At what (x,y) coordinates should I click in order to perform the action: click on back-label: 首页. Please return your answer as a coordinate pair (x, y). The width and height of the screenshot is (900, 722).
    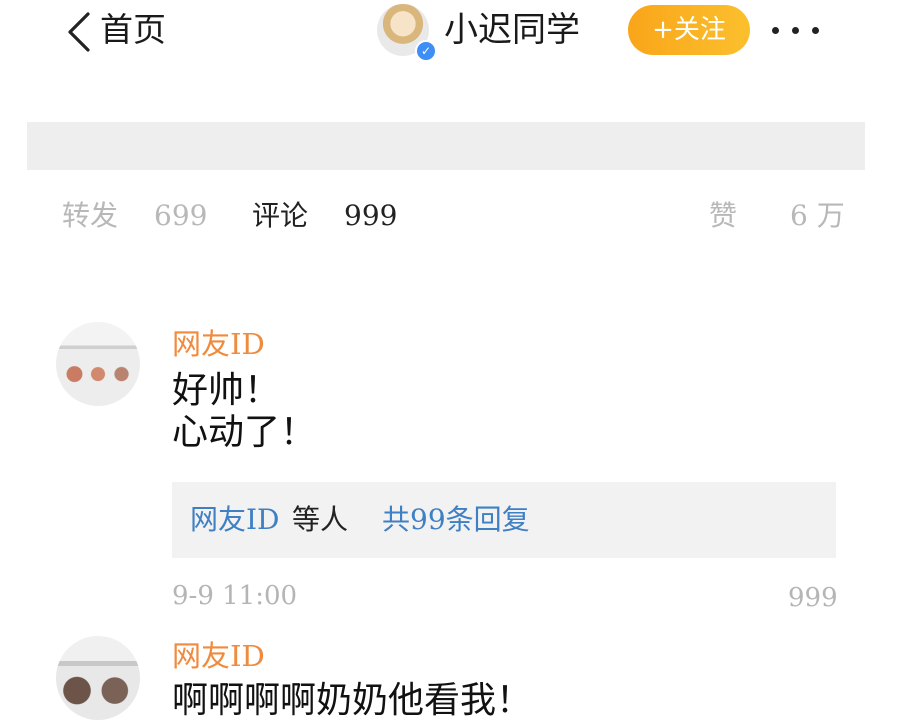
    Looking at the image, I should click on (133, 30).